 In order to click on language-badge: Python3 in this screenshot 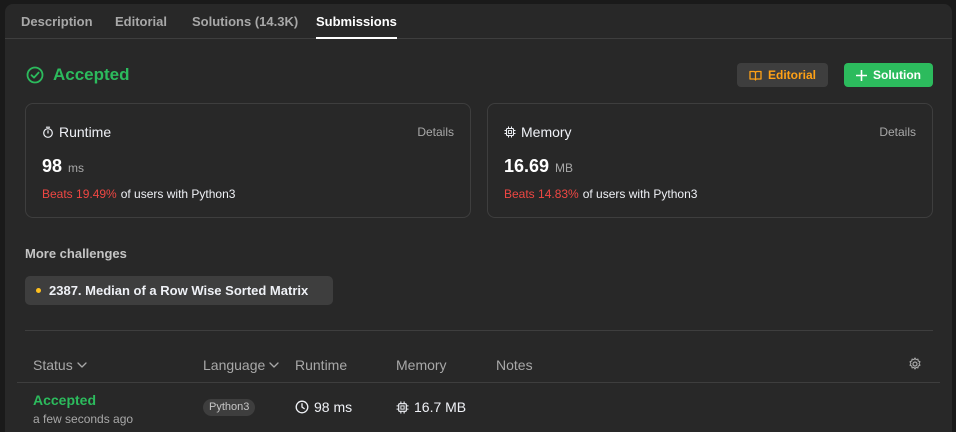, I will do `click(229, 407)`.